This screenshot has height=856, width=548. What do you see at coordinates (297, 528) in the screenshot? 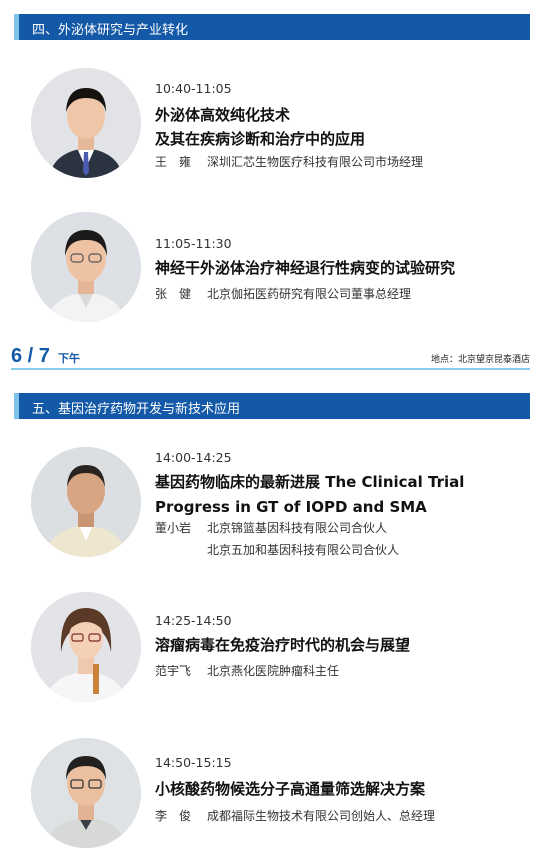
I see `speaker-affiliation: 北京锦篮基因科技有限公司合伙人` at bounding box center [297, 528].